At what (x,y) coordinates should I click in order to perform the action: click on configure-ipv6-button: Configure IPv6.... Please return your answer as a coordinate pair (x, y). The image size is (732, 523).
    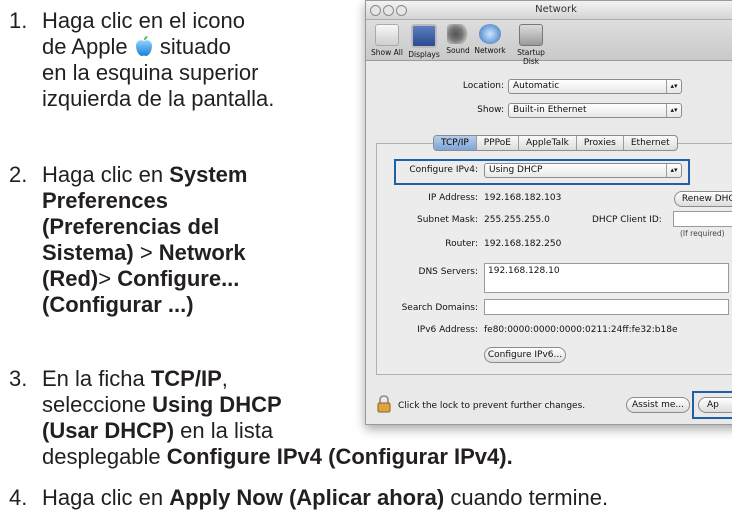
    Looking at the image, I should click on (525, 355).